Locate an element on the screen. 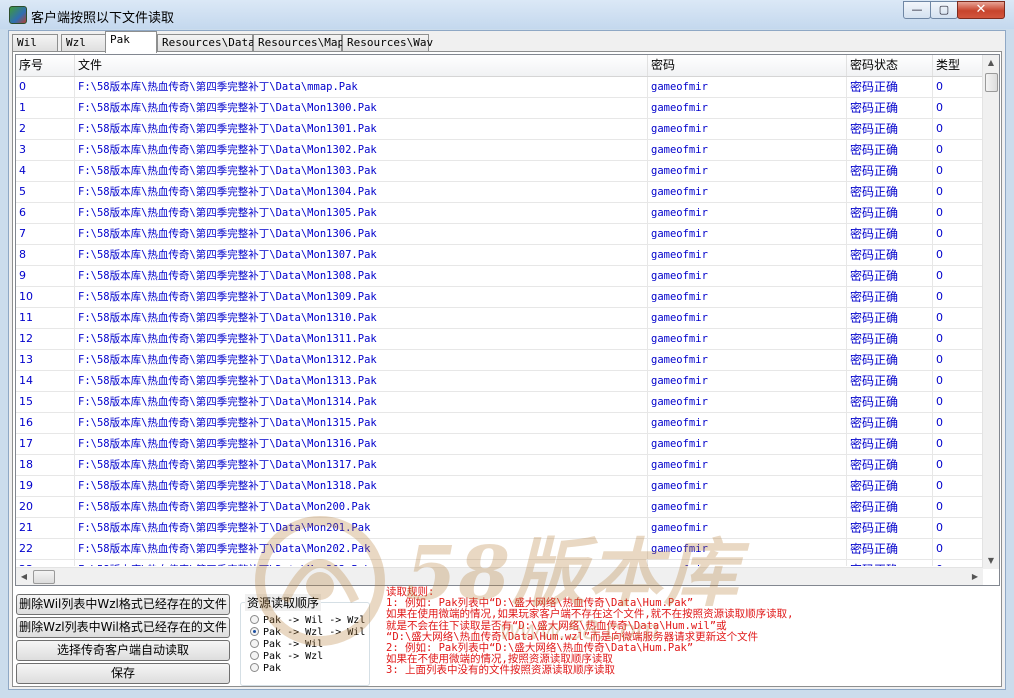 The width and height of the screenshot is (1014, 698). row-file-path: F:\58版本库\热血传奇\第四季完整补丁\Data\Mon1312.Pak is located at coordinates (361, 360).